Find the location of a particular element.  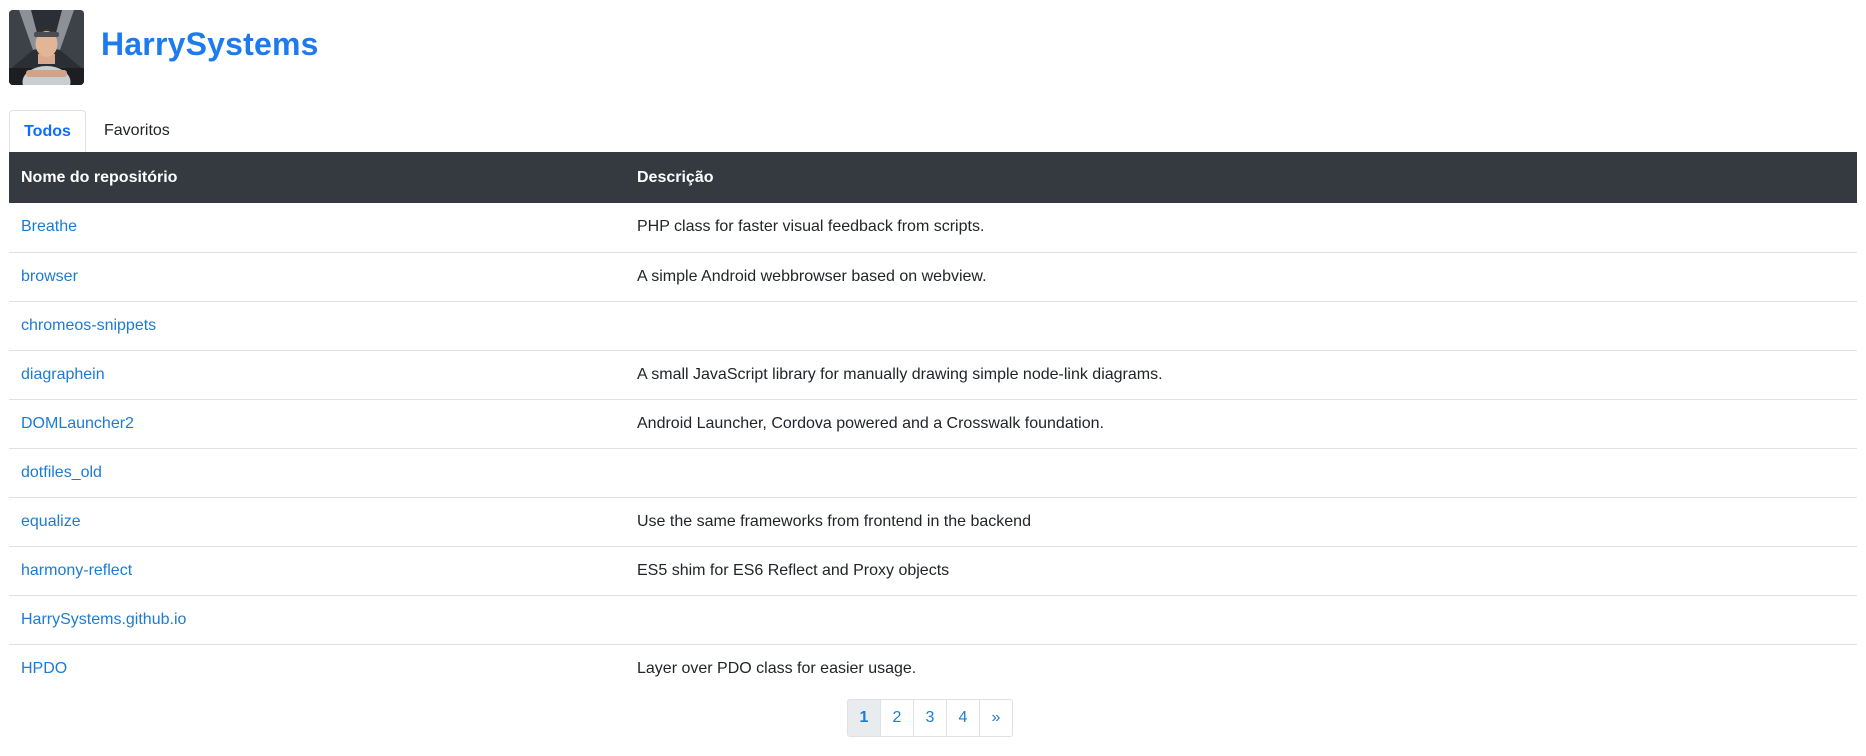

repo-link: harmony-reflect is located at coordinates (76, 570).